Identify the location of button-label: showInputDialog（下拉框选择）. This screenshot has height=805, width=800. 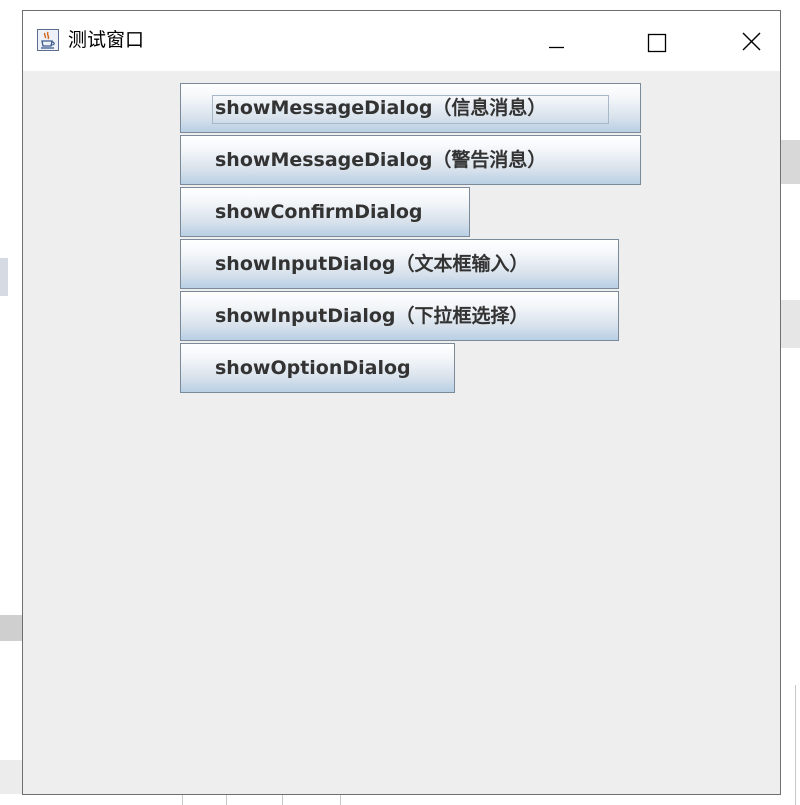
(372, 316).